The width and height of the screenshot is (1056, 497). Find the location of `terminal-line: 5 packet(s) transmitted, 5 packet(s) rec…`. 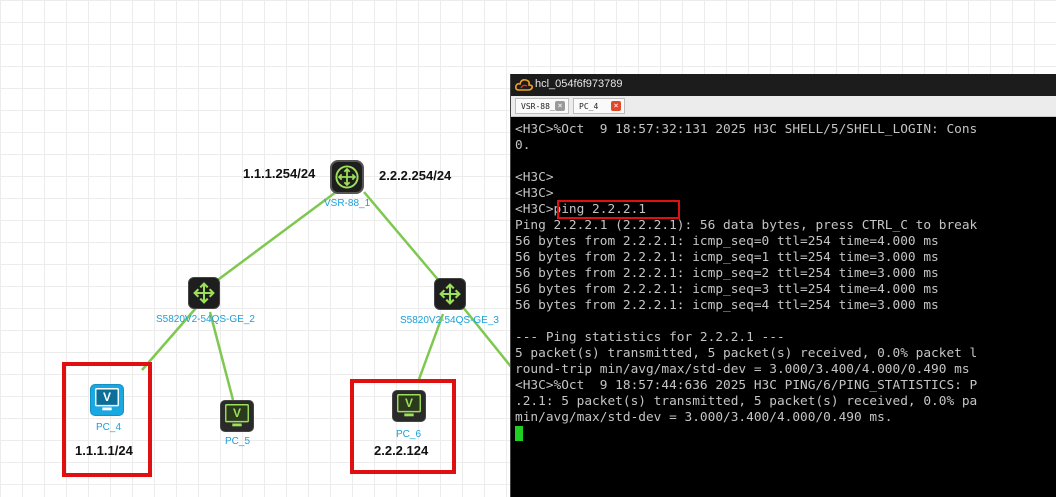

terminal-line: 5 packet(s) transmitted, 5 packet(s) rec… is located at coordinates (746, 353).